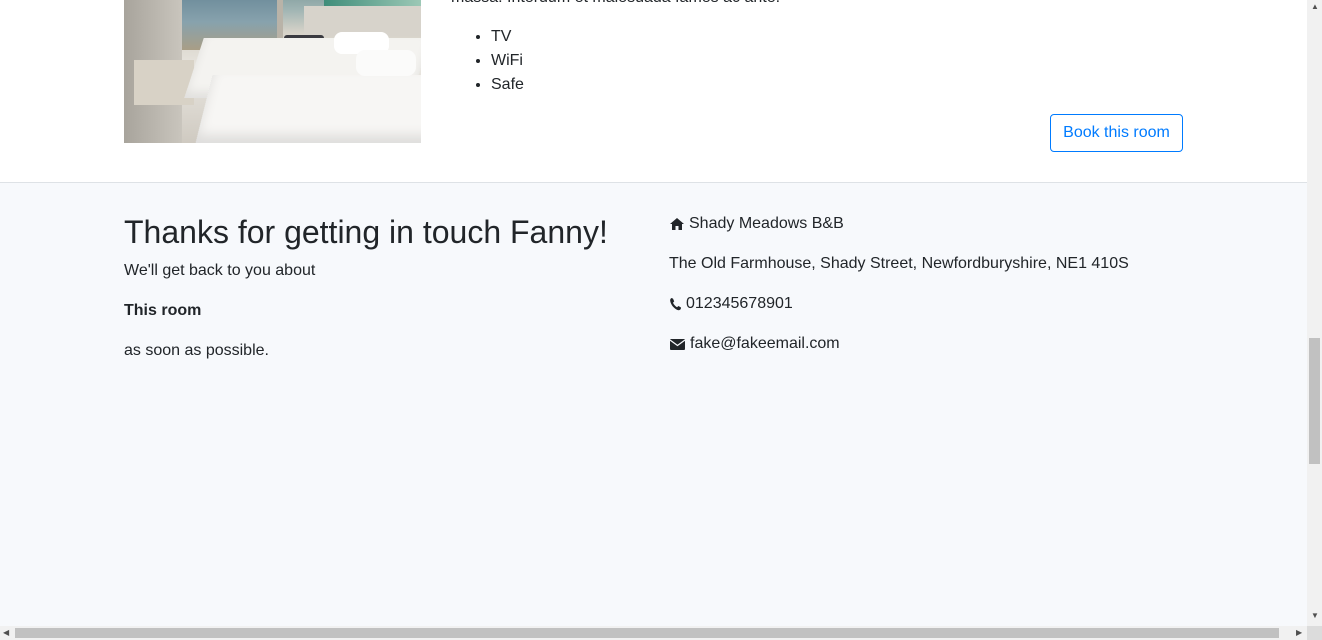  What do you see at coordinates (1315, 7) in the screenshot?
I see `scroll-up-icon: ▲` at bounding box center [1315, 7].